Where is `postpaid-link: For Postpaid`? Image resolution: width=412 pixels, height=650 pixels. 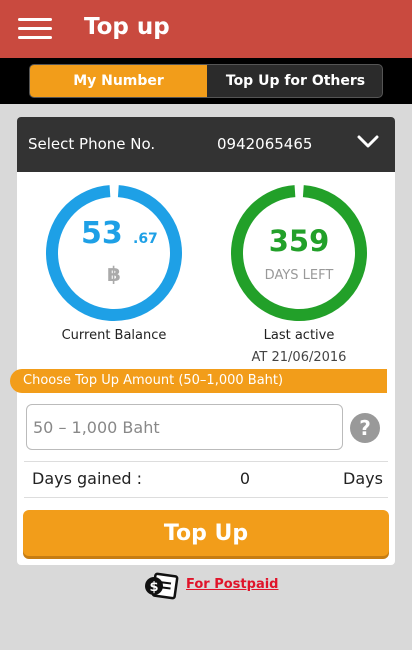
postpaid-link: For Postpaid is located at coordinates (232, 584).